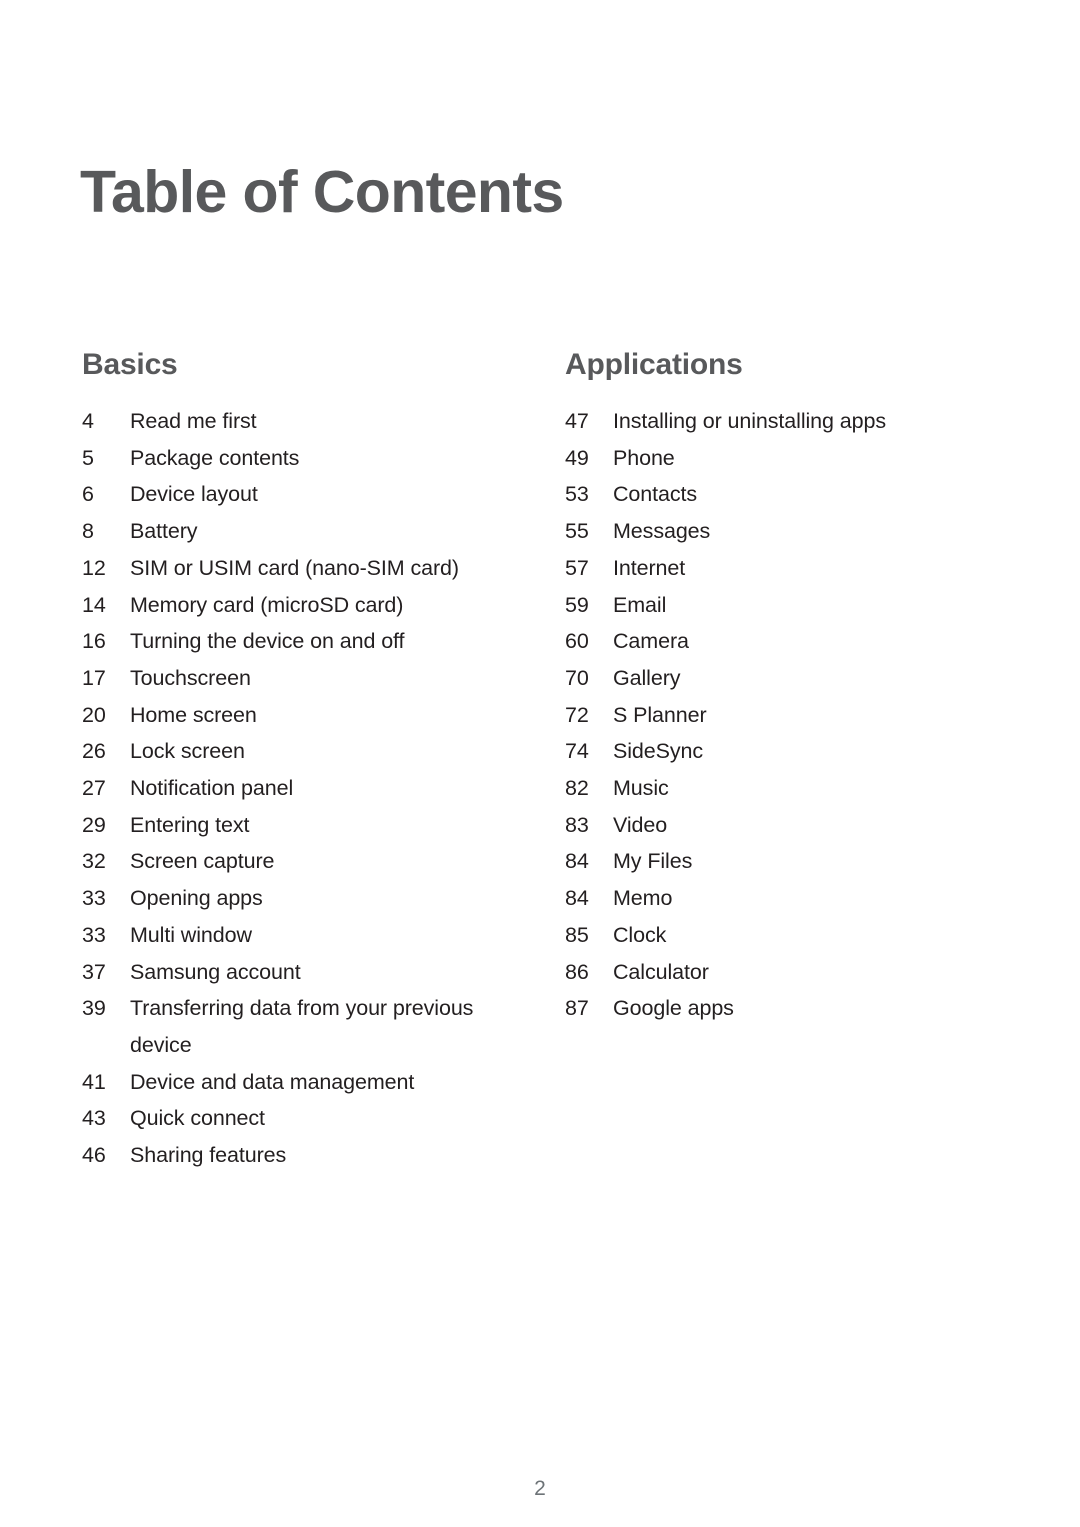  Describe the element at coordinates (215, 971) in the screenshot. I see `toc-entry-label: Samsung account` at that location.